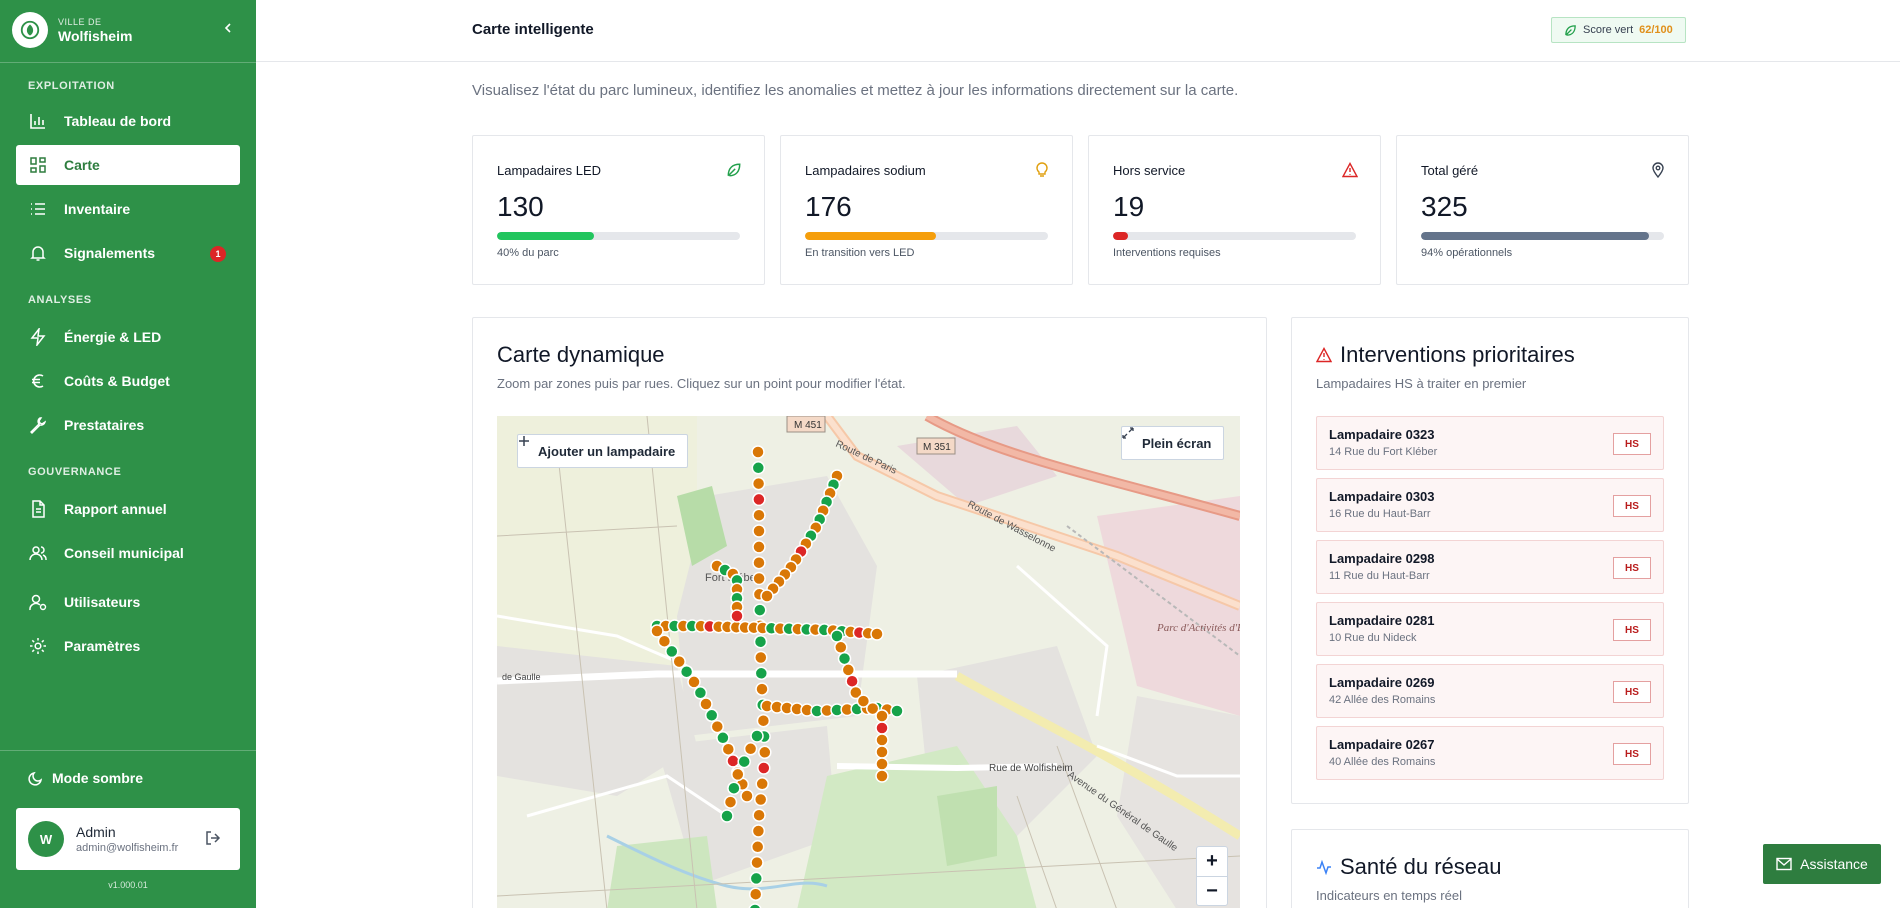 The width and height of the screenshot is (1900, 908). What do you see at coordinates (1542, 236) in the screenshot?
I see `stat-progress-bar` at bounding box center [1542, 236].